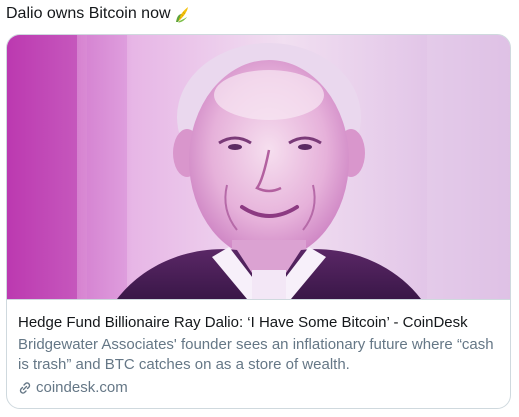  Describe the element at coordinates (25, 388) in the screenshot. I see `link-icon` at that location.